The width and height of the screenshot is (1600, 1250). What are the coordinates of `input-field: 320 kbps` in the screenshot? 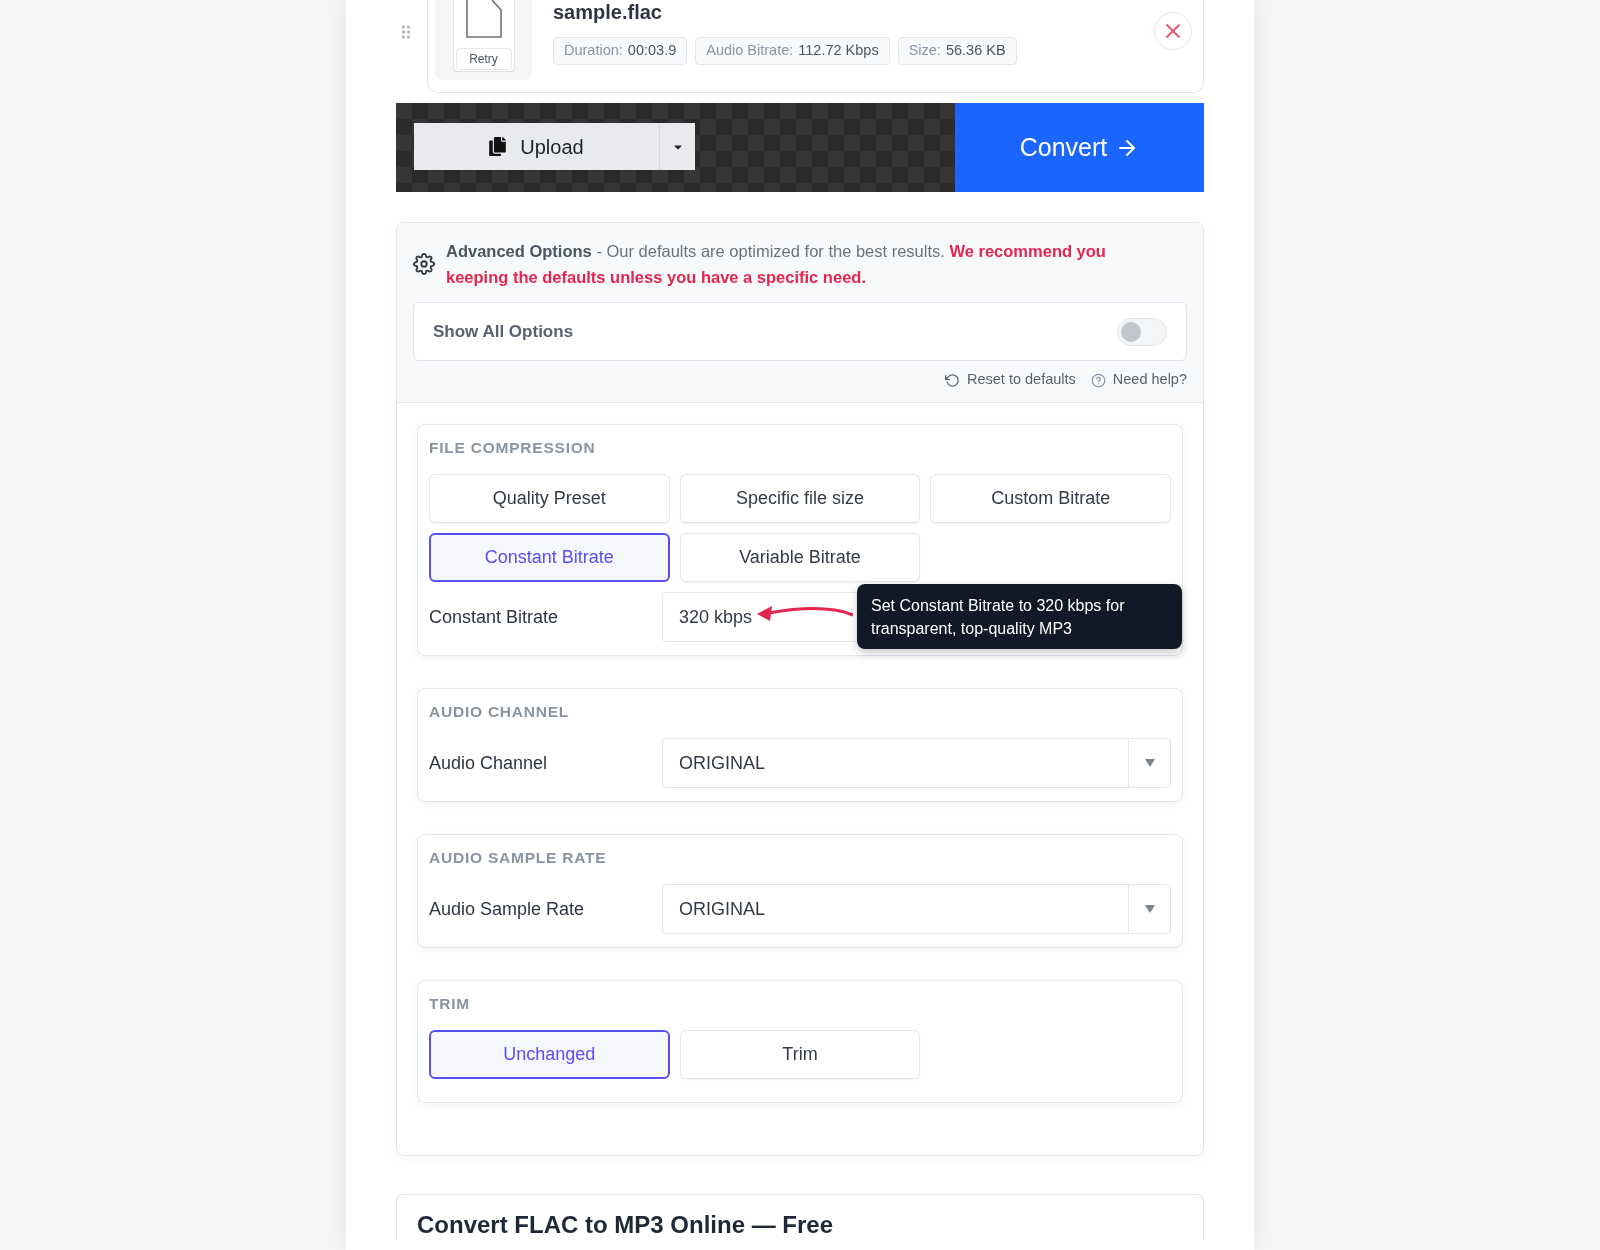 It's located at (760, 617).